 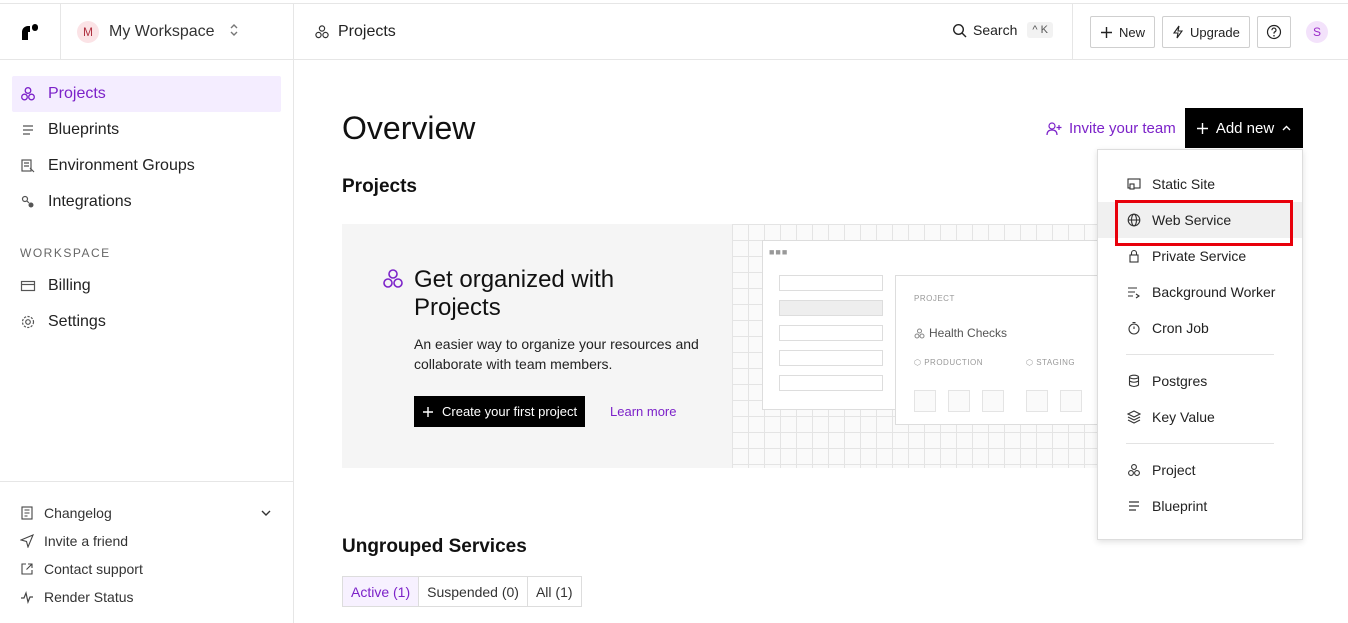 What do you see at coordinates (1134, 381) in the screenshot?
I see `database-icon` at bounding box center [1134, 381].